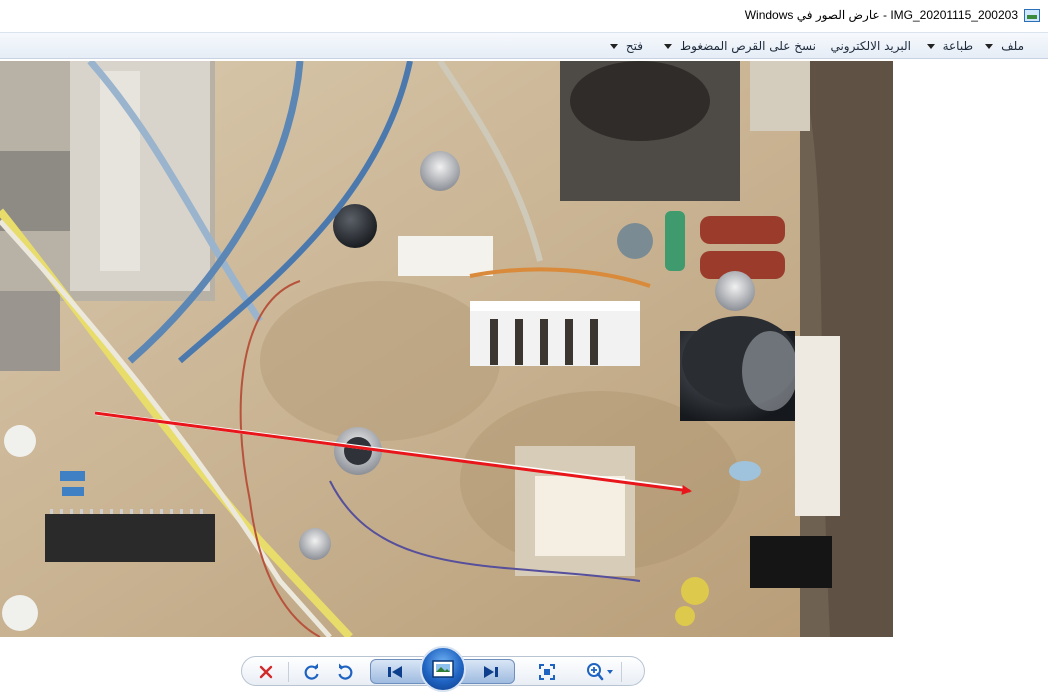 The height and width of the screenshot is (697, 1048). I want to click on menu-file-label: ملف, so click(1012, 46).